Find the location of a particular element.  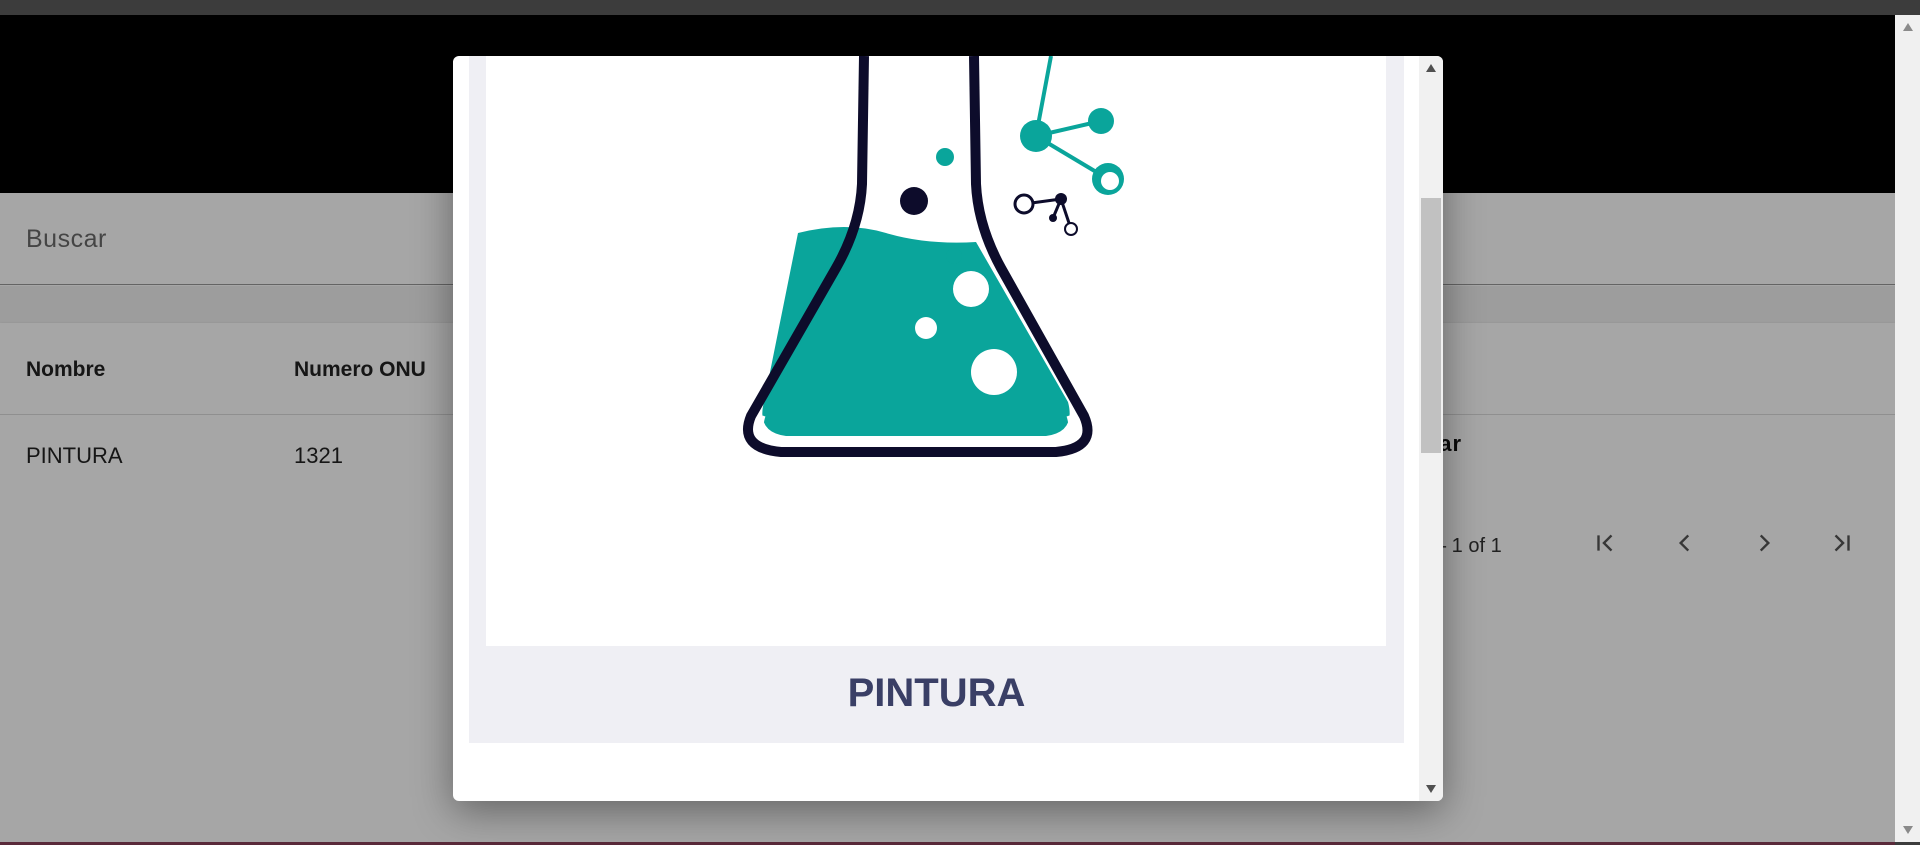

scroll-down-arrow-icon is located at coordinates (1907, 830).